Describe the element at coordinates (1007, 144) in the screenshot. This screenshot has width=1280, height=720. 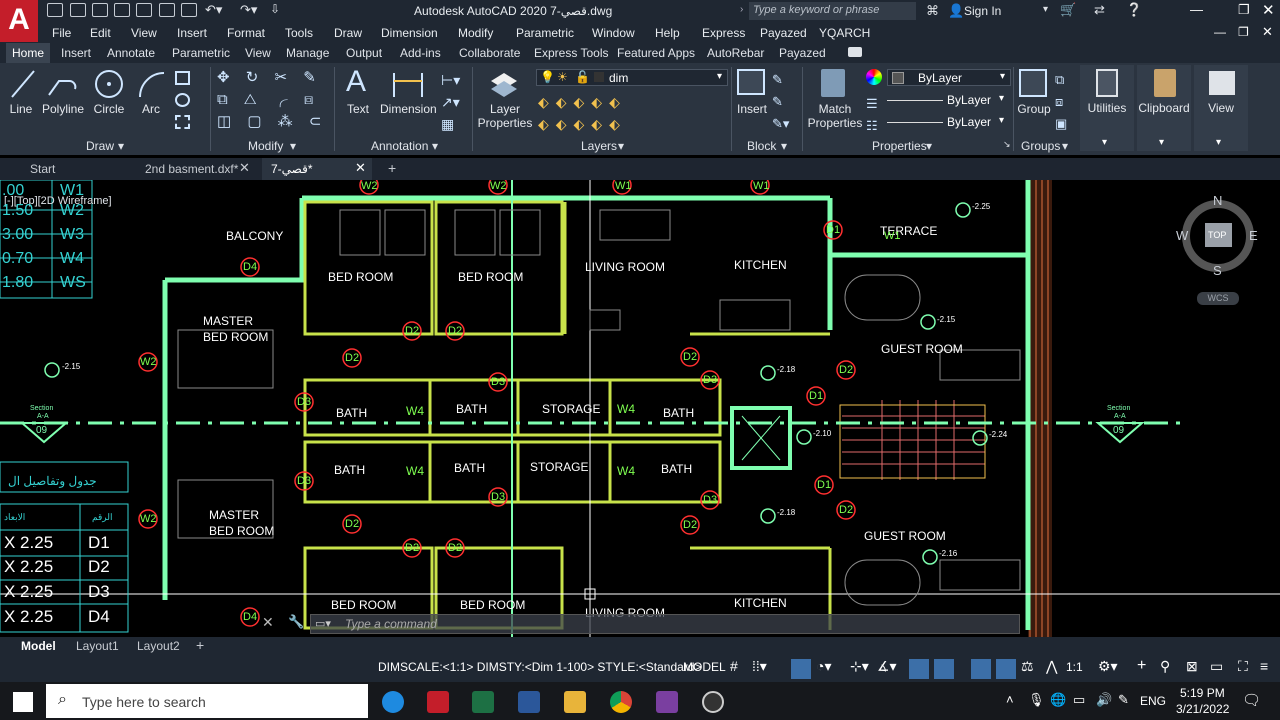
I see `properties-launcher-icon: ↘` at that location.